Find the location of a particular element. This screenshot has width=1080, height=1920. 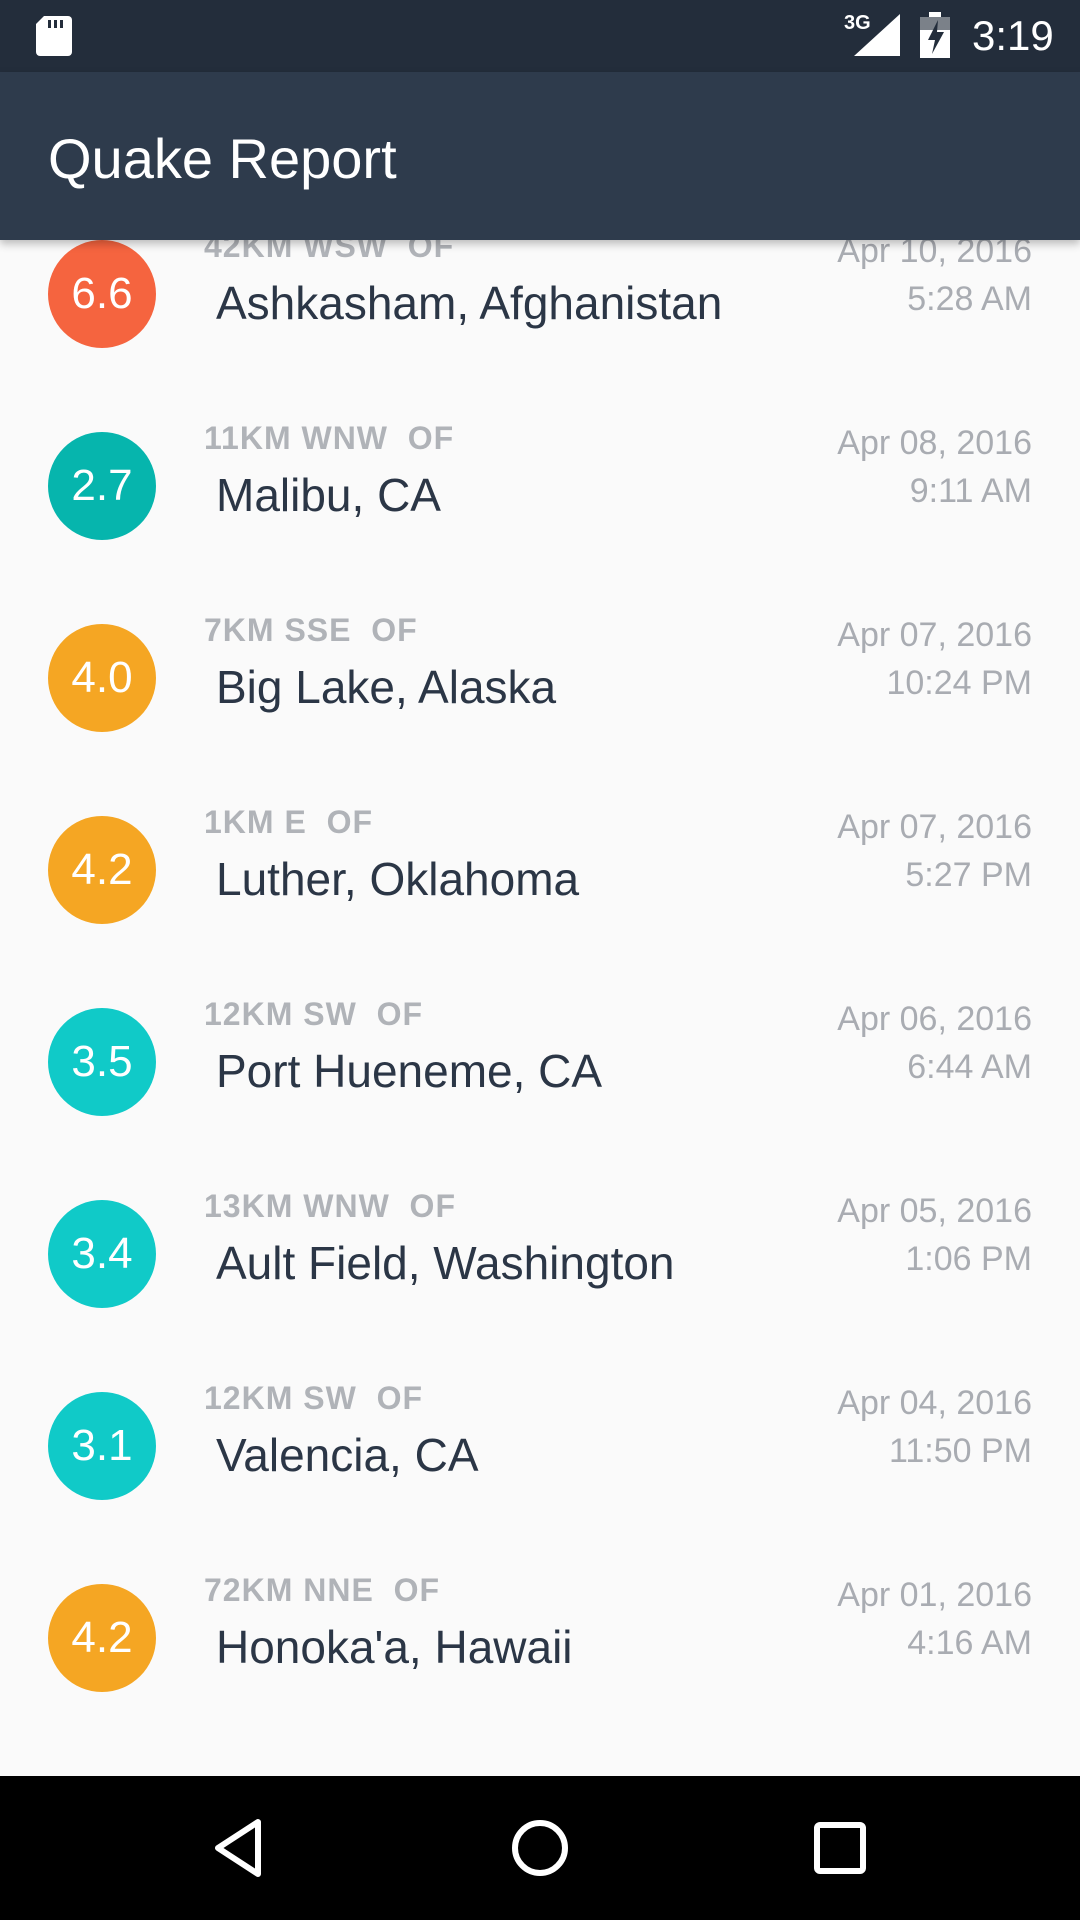

app-bar: Quake Report is located at coordinates (540, 156).